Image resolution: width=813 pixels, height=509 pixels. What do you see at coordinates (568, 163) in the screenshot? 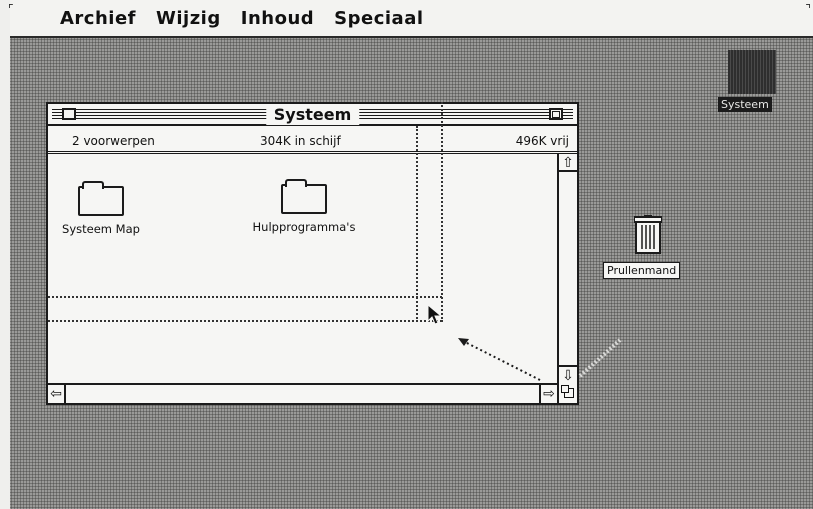
I see `scroll-up-arrow-icon: ⇧` at bounding box center [568, 163].